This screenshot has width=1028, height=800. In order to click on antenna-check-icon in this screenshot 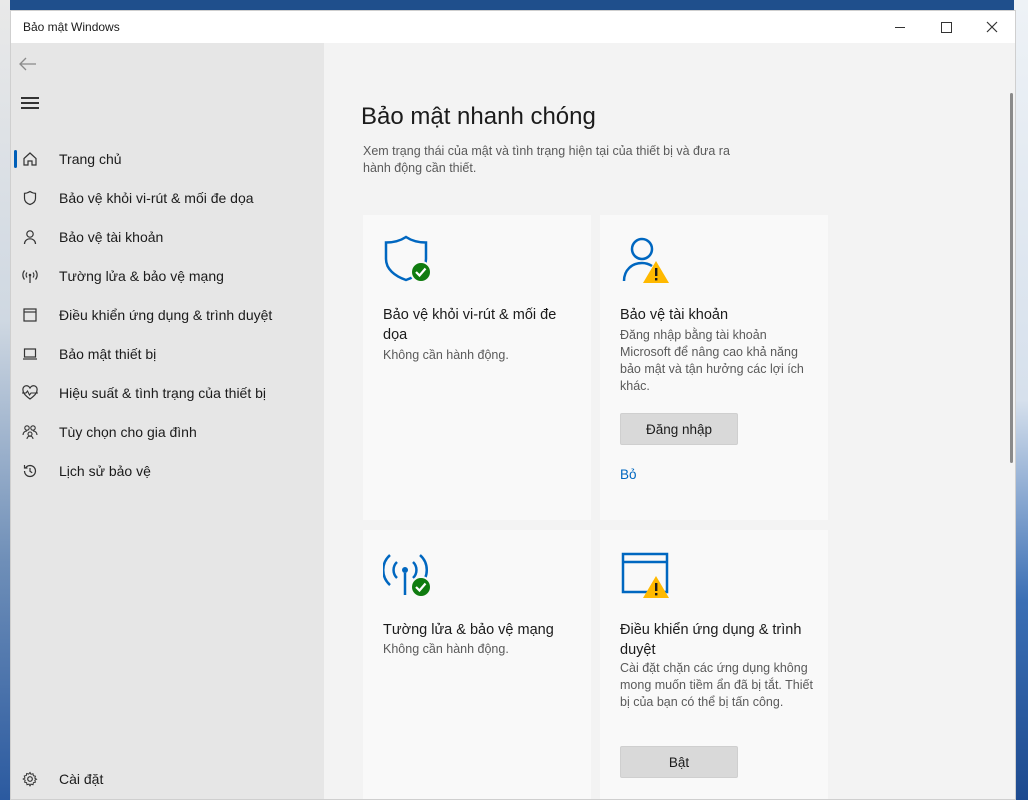, I will do `click(409, 575)`.